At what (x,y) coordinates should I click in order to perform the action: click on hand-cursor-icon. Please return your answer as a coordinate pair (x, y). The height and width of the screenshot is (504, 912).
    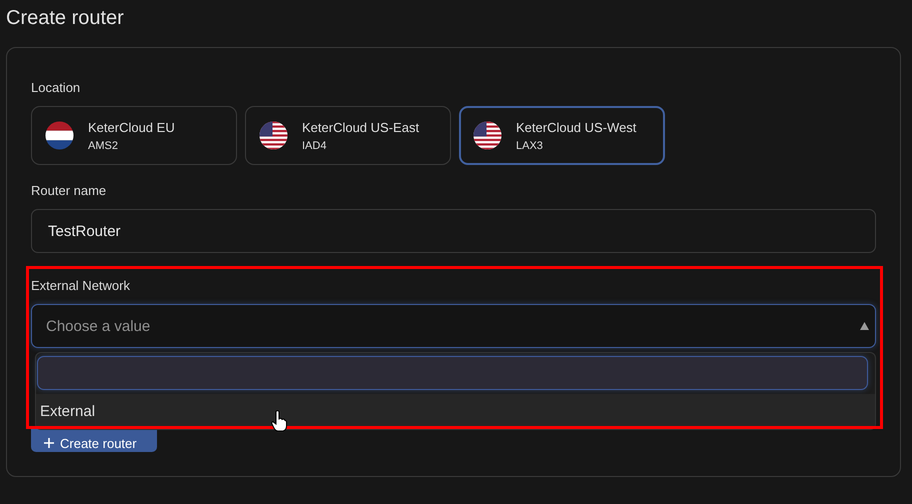
    Looking at the image, I should click on (279, 421).